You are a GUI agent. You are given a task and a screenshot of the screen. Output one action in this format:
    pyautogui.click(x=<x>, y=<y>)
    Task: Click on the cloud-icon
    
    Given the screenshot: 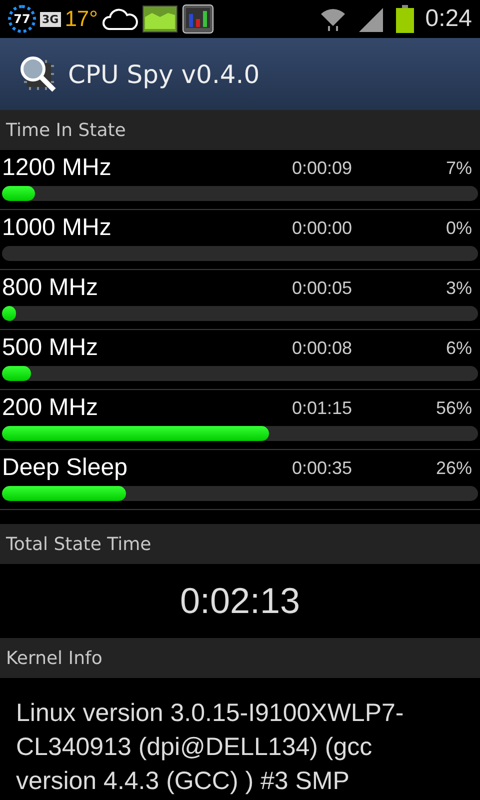 What is the action you would take?
    pyautogui.click(x=120, y=19)
    